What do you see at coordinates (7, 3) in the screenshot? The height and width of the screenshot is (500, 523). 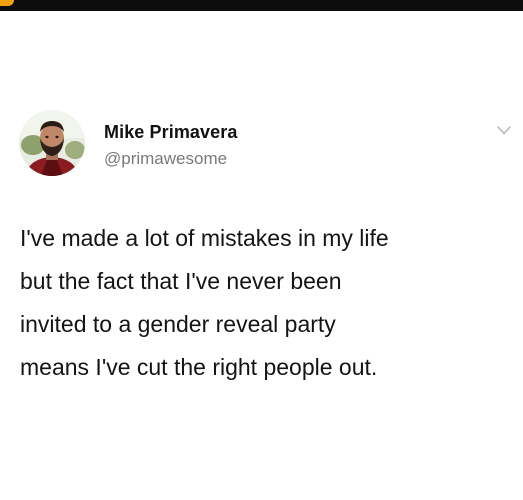 I see `status-indicator` at bounding box center [7, 3].